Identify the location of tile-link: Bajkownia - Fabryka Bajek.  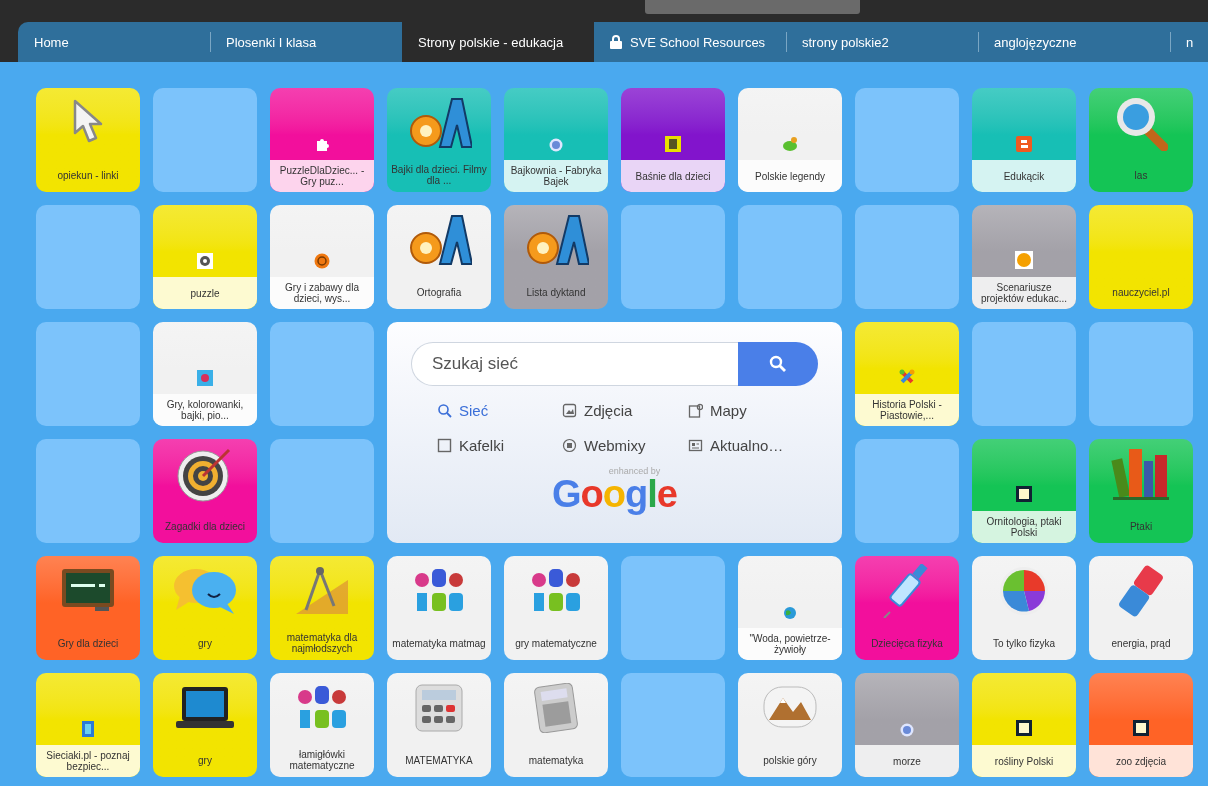
(556, 140).